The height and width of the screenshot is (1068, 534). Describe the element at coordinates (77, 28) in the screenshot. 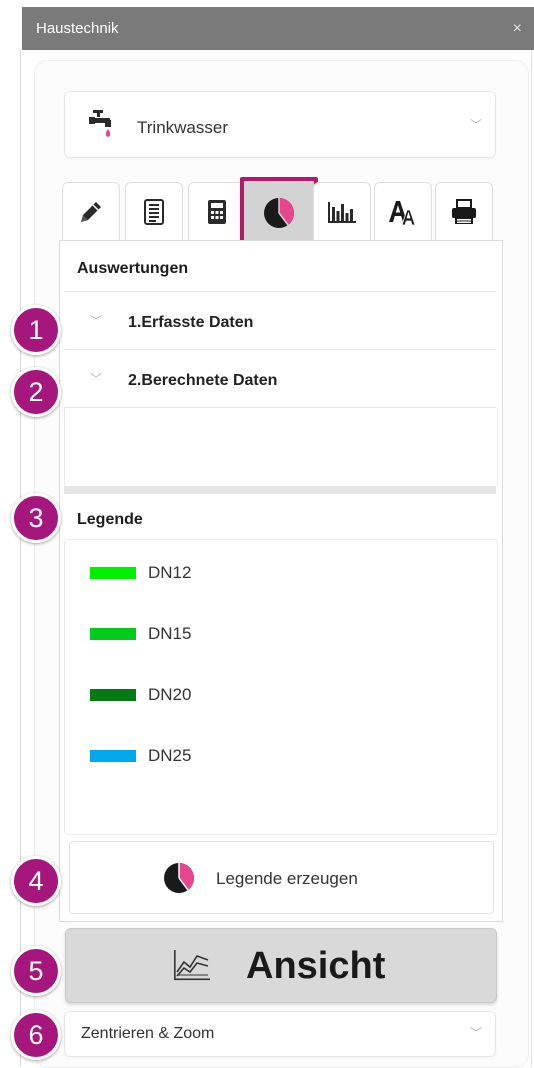

I see `window-title: Haustechnik` at that location.